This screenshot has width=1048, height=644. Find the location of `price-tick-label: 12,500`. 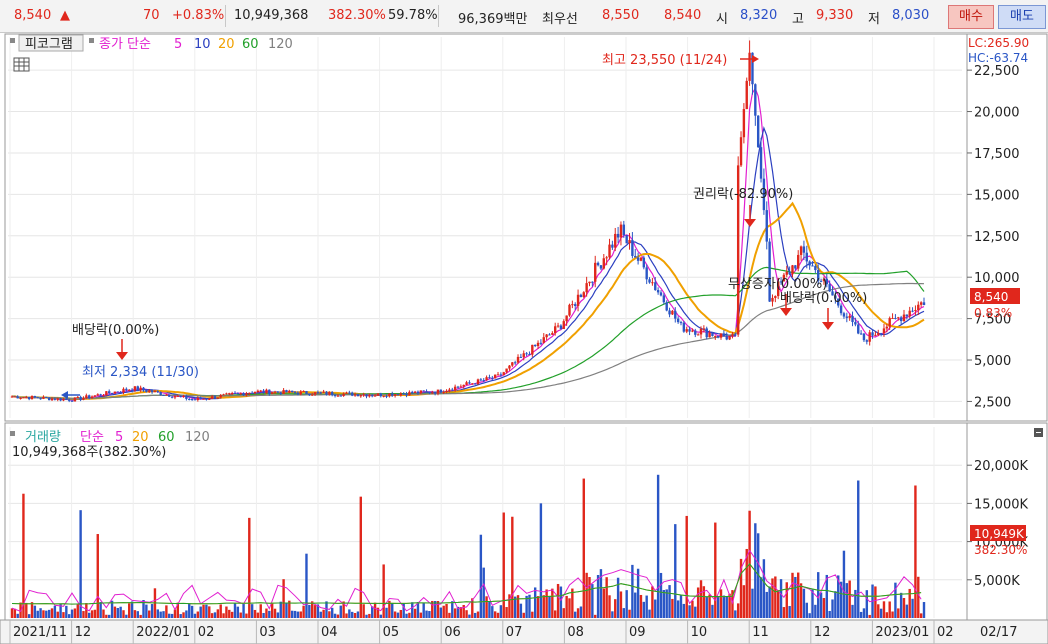

price-tick-label: 12,500 is located at coordinates (997, 237).